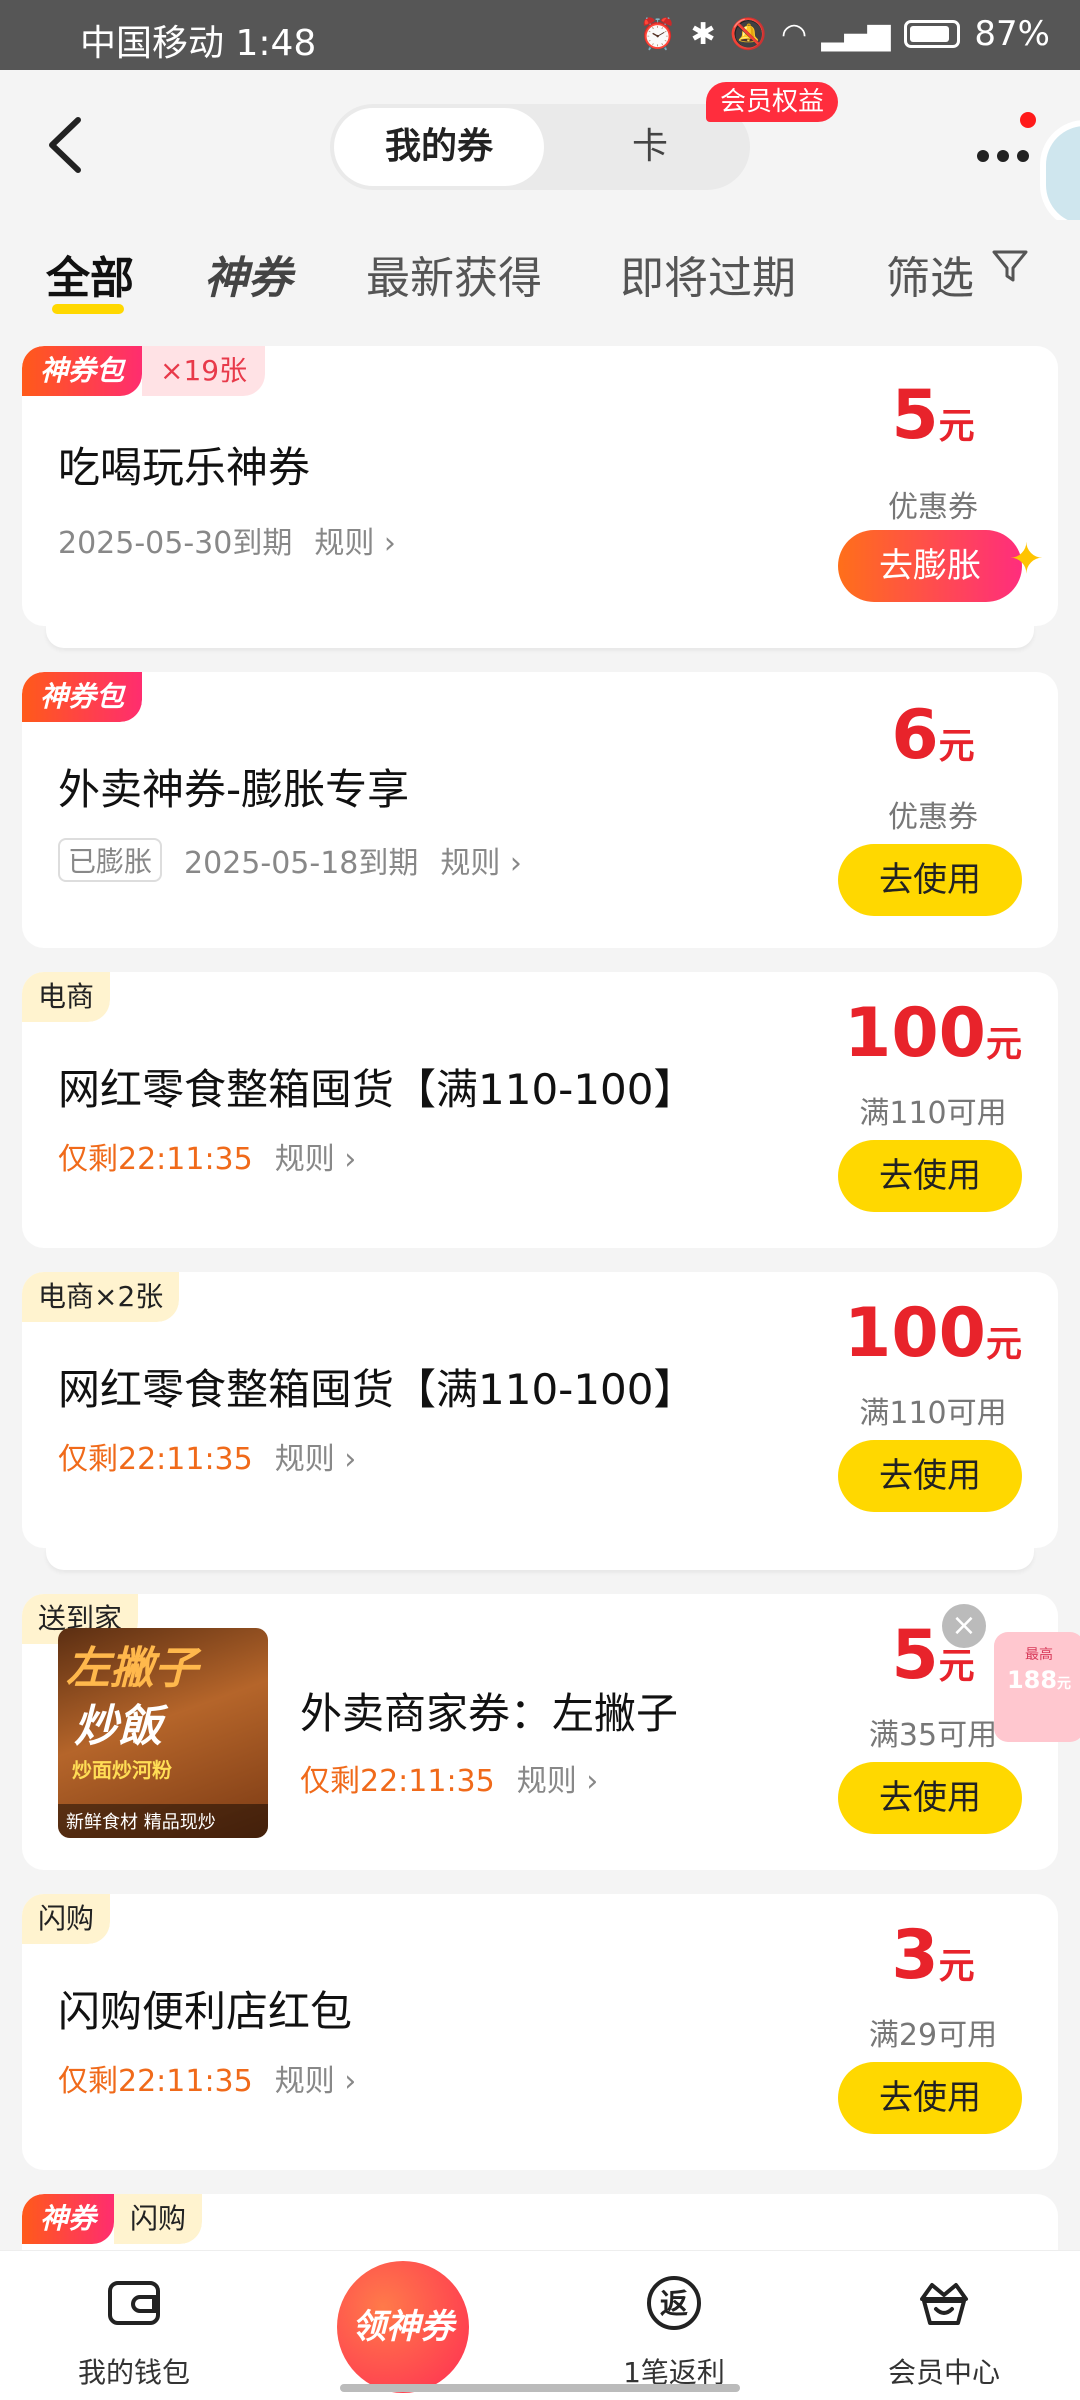 This screenshot has width=1080, height=2400. I want to click on nav-wallet: 我的钱包, so click(134, 2325).